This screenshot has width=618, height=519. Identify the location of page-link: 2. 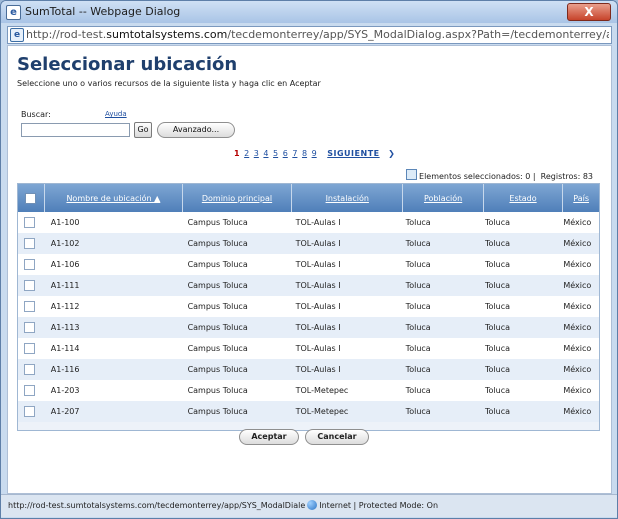
(246, 153).